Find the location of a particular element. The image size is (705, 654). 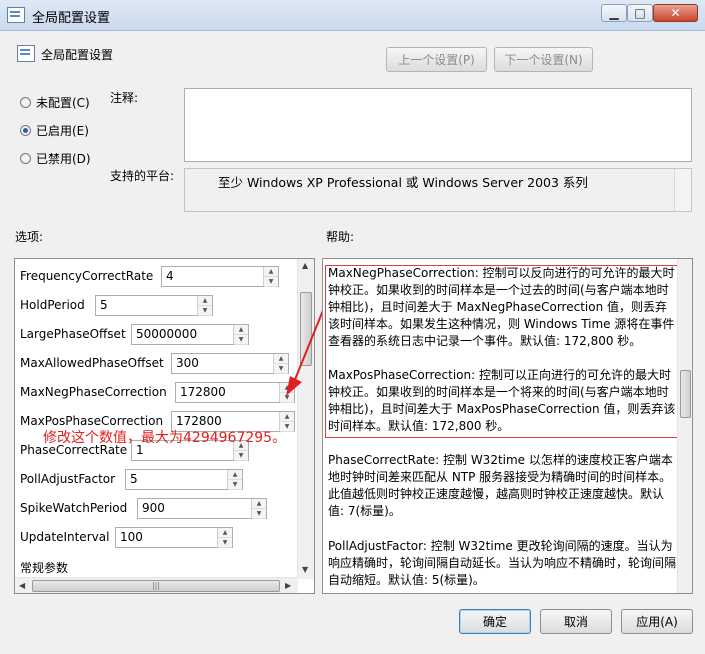

comment-textarea is located at coordinates (438, 125).